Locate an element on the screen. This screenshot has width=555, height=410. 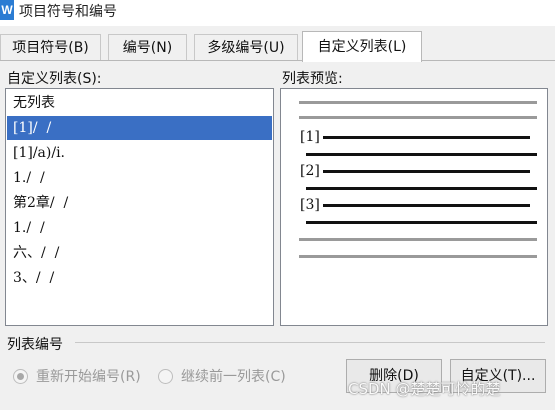
dialog-title: 项目符号和编号 is located at coordinates (68, 12).